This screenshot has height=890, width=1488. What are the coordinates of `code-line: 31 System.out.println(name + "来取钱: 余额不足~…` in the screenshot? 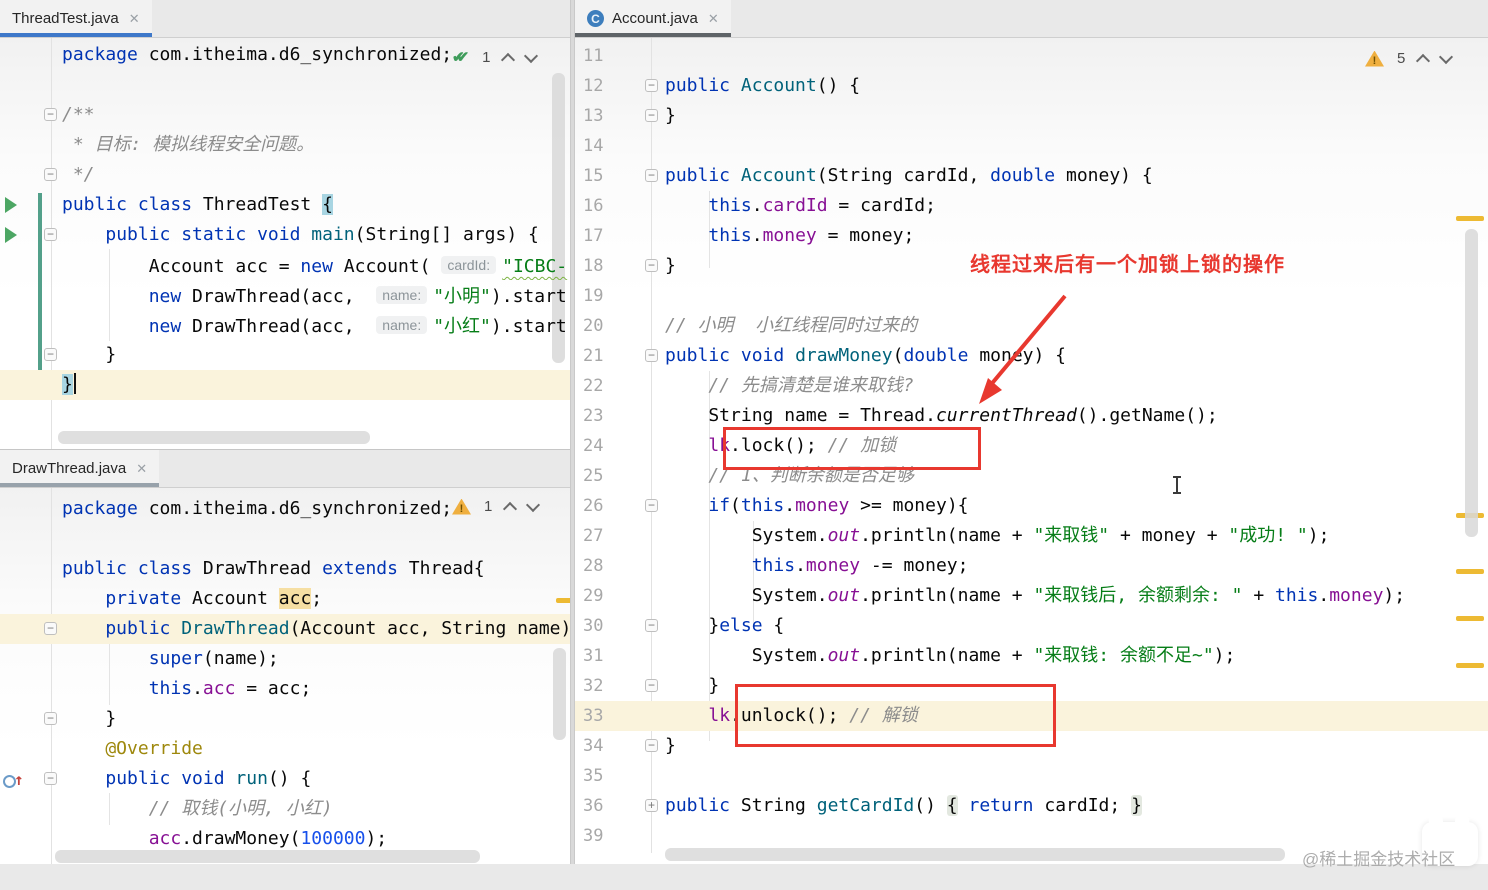 It's located at (1031, 656).